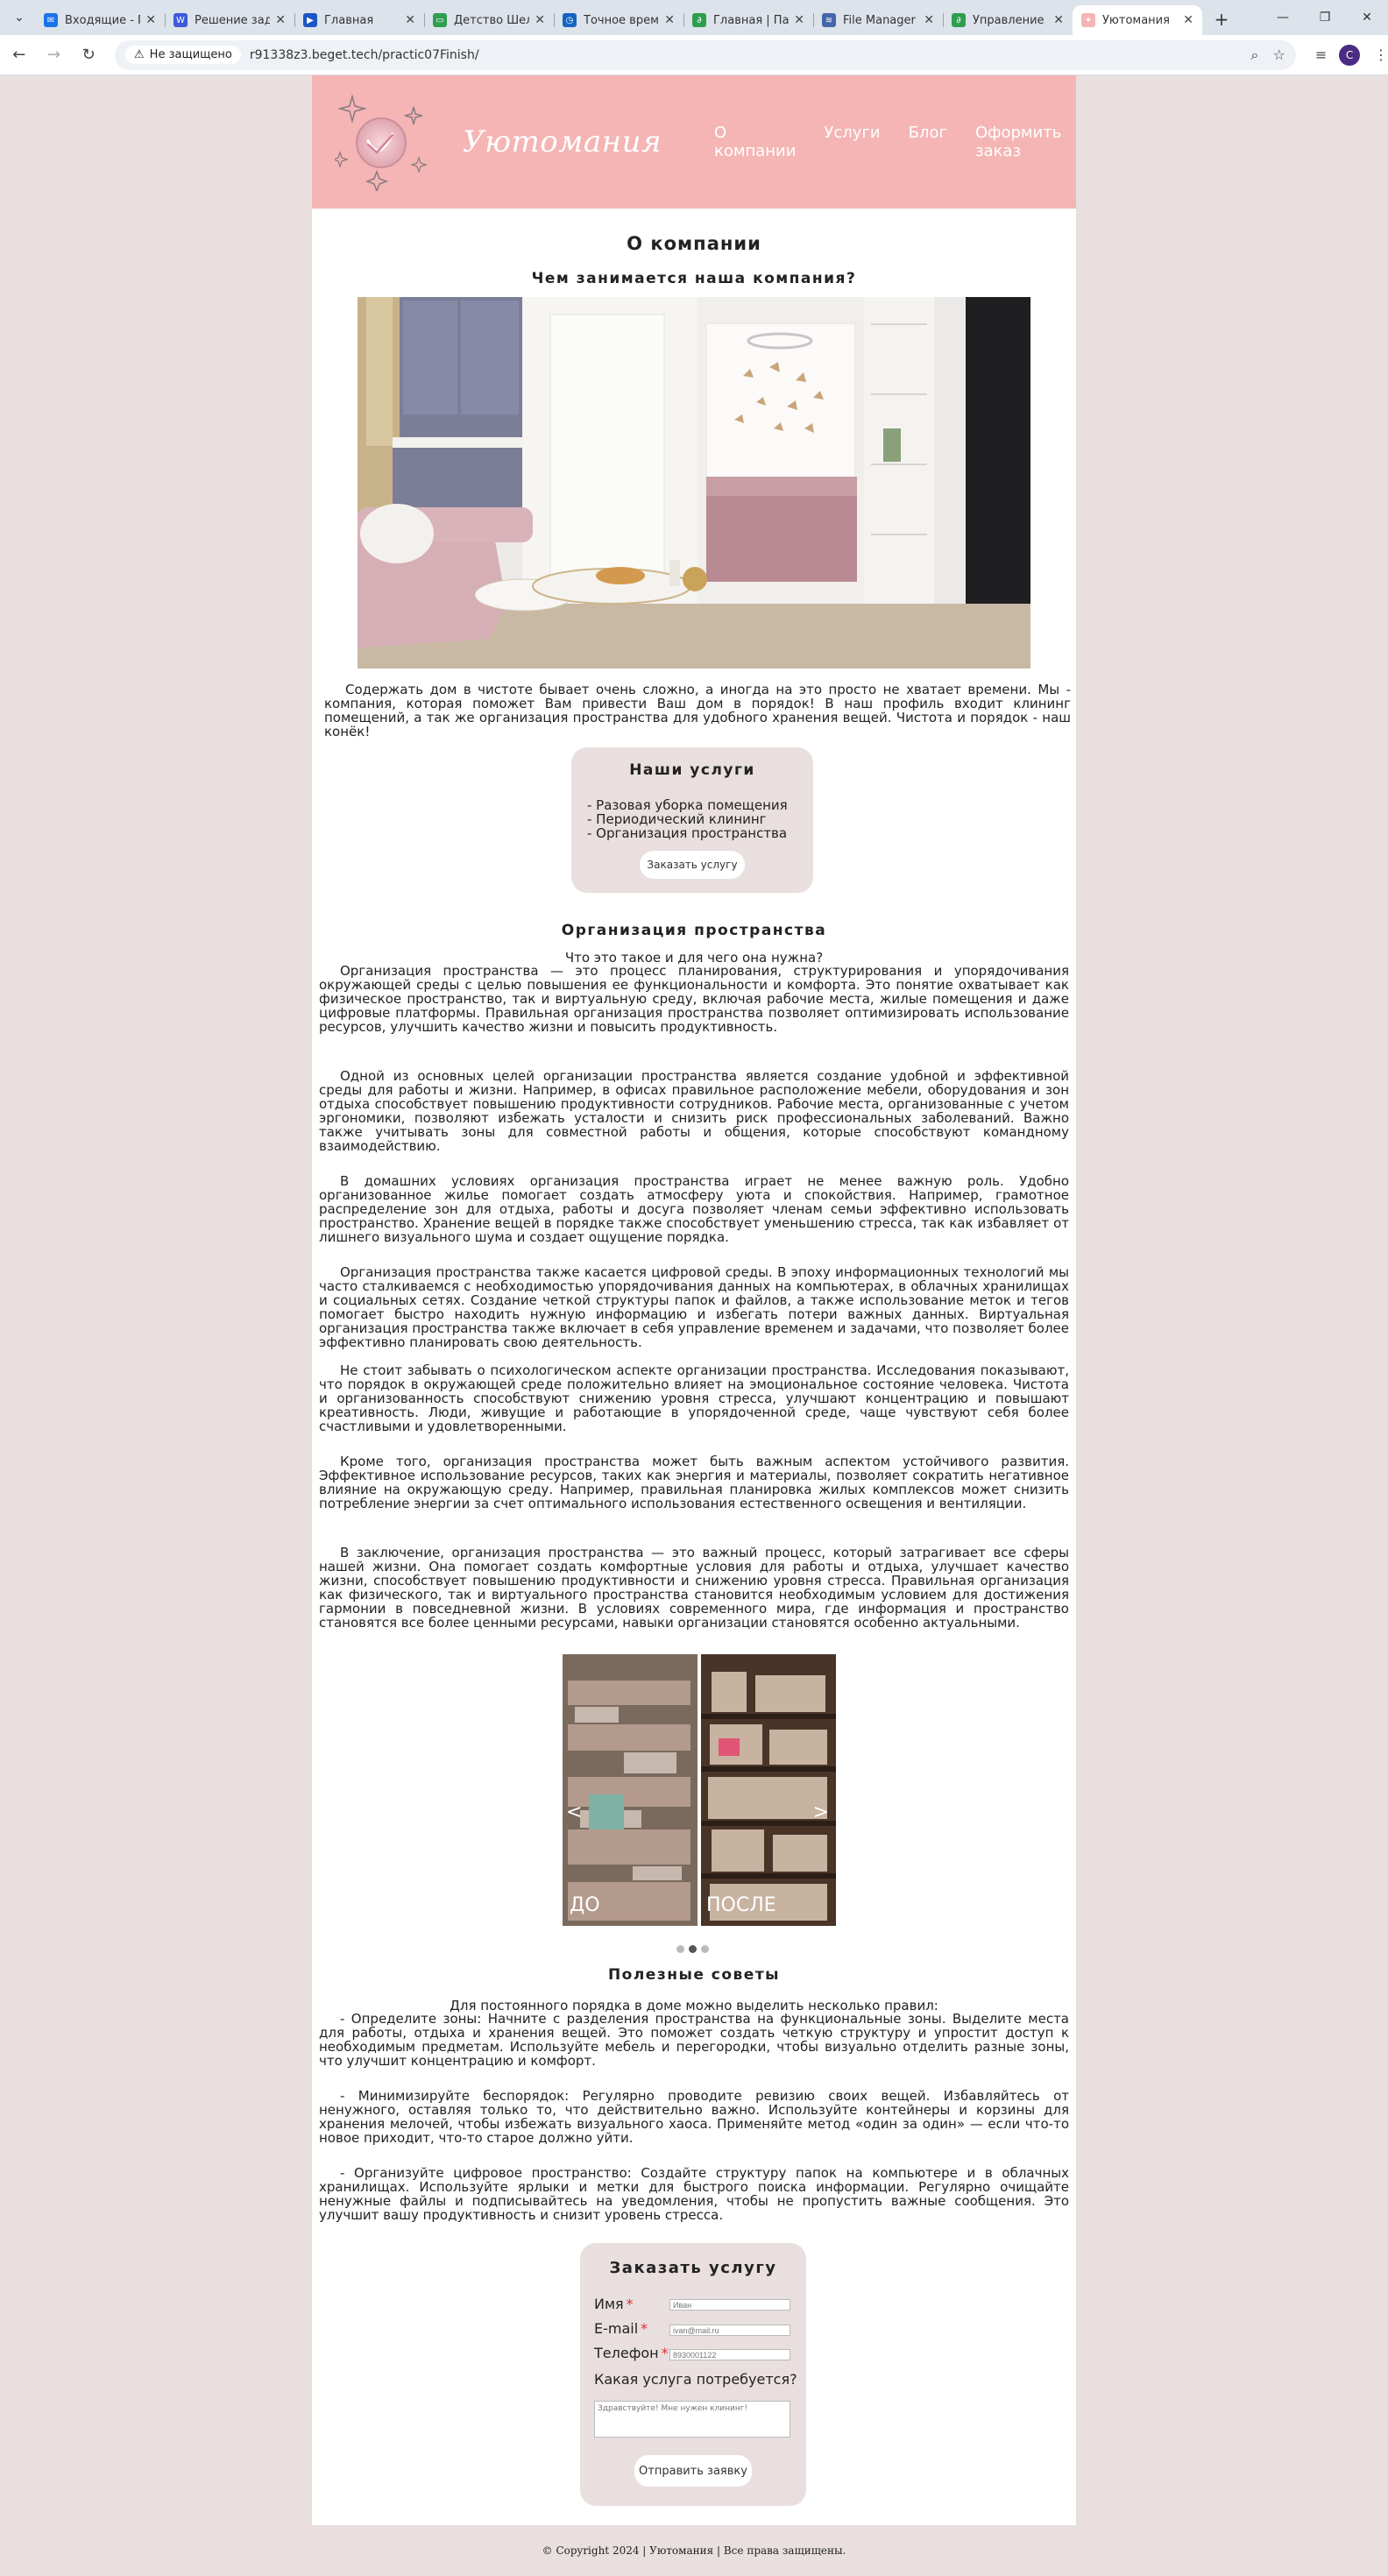 This screenshot has height=2576, width=1388. I want to click on tab-search-icon: ⌄, so click(19, 17).